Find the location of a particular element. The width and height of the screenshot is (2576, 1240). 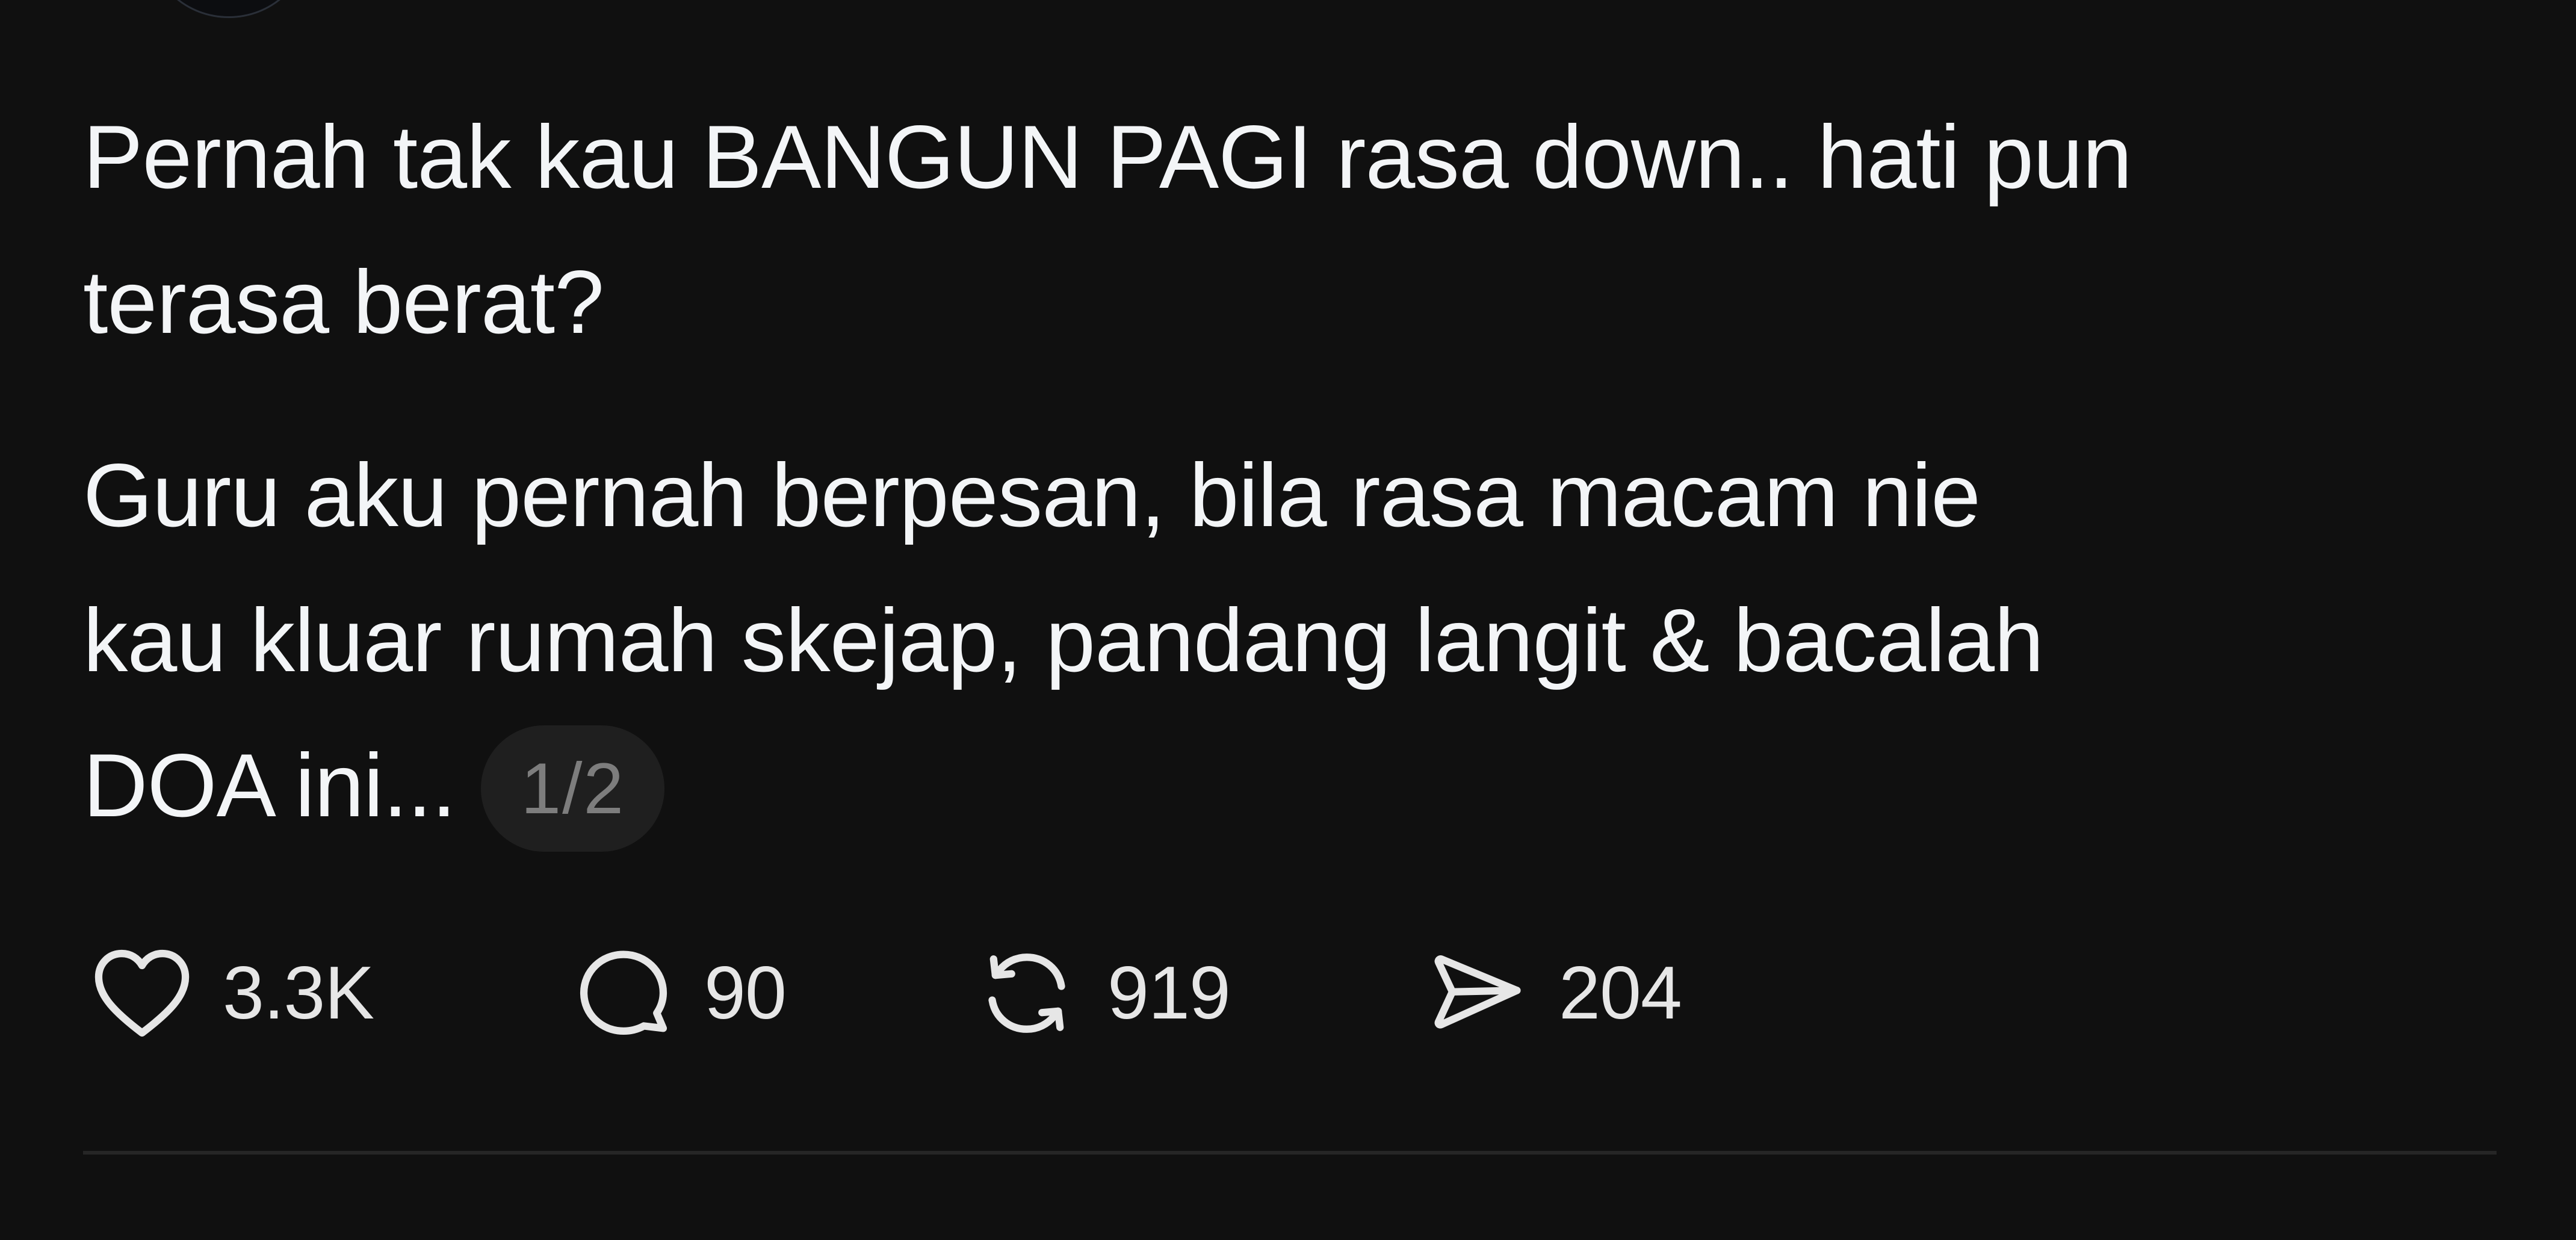

repost-arrows-icon is located at coordinates (1027, 993).